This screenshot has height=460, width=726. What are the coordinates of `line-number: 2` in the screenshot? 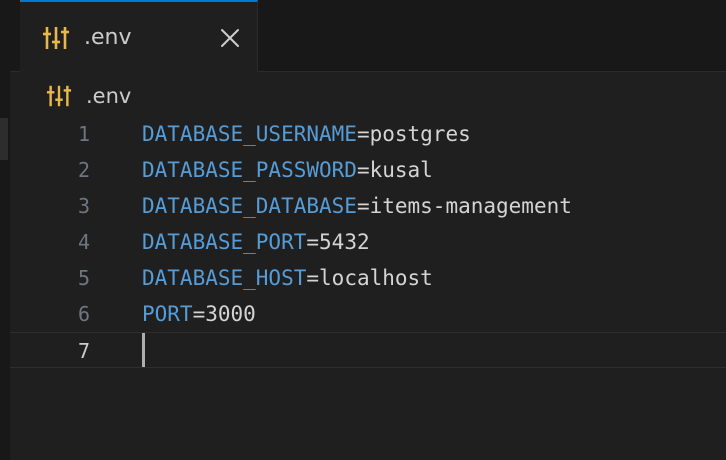 It's located at (83, 170).